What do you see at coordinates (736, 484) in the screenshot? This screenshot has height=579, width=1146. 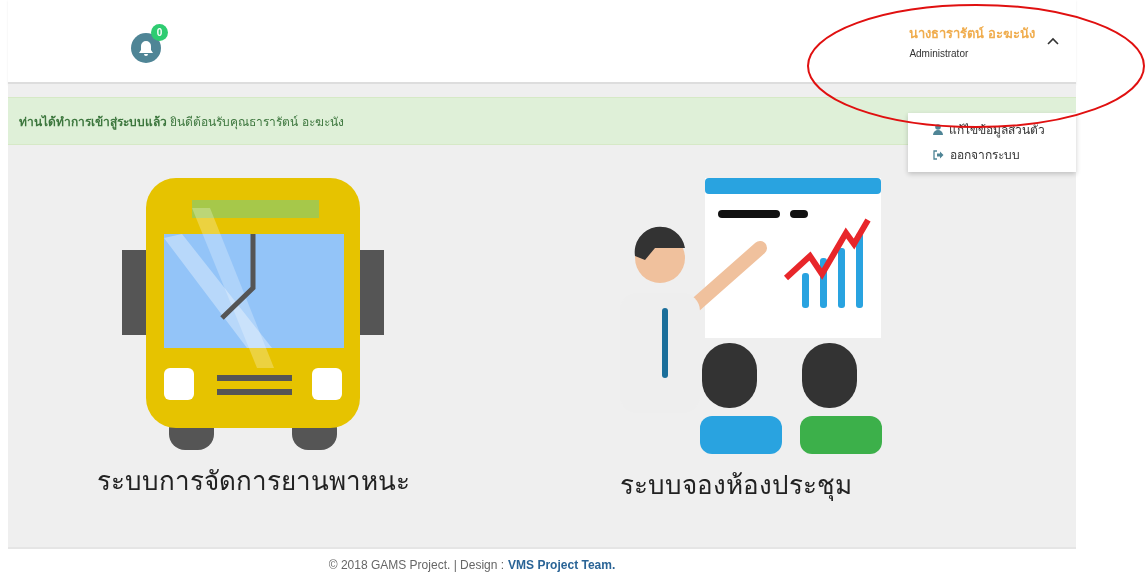 I see `module-title: ระบบจองห้องประชุม` at bounding box center [736, 484].